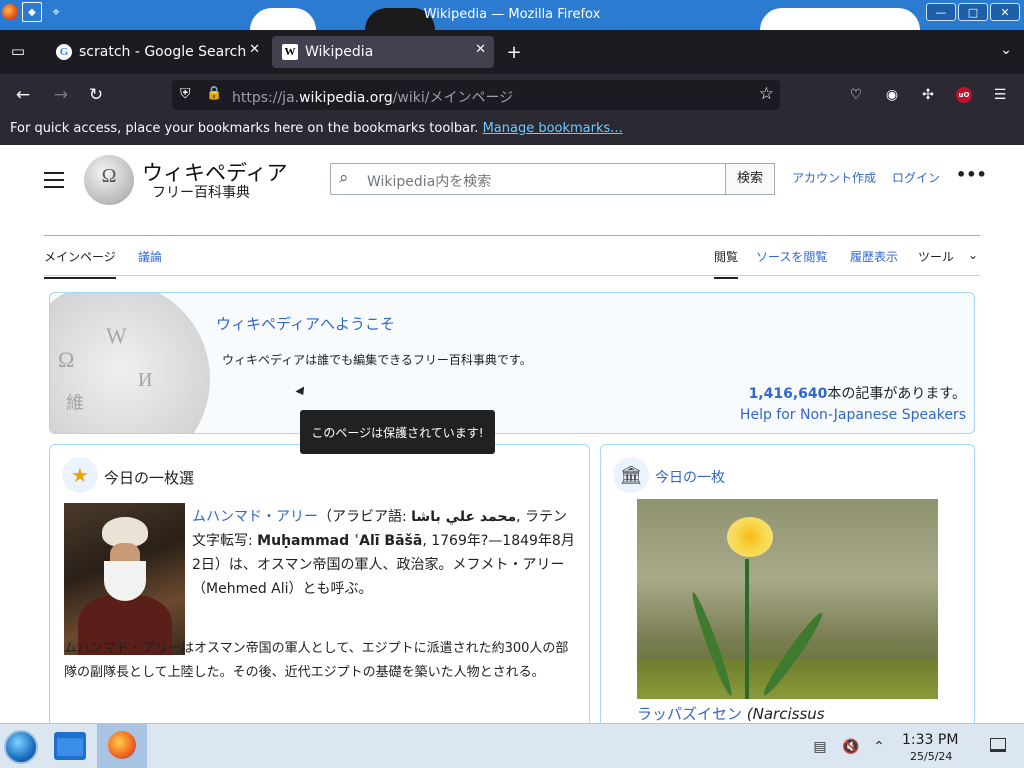  What do you see at coordinates (851, 747) in the screenshot?
I see `volume-muted-icon: 🔇` at bounding box center [851, 747].